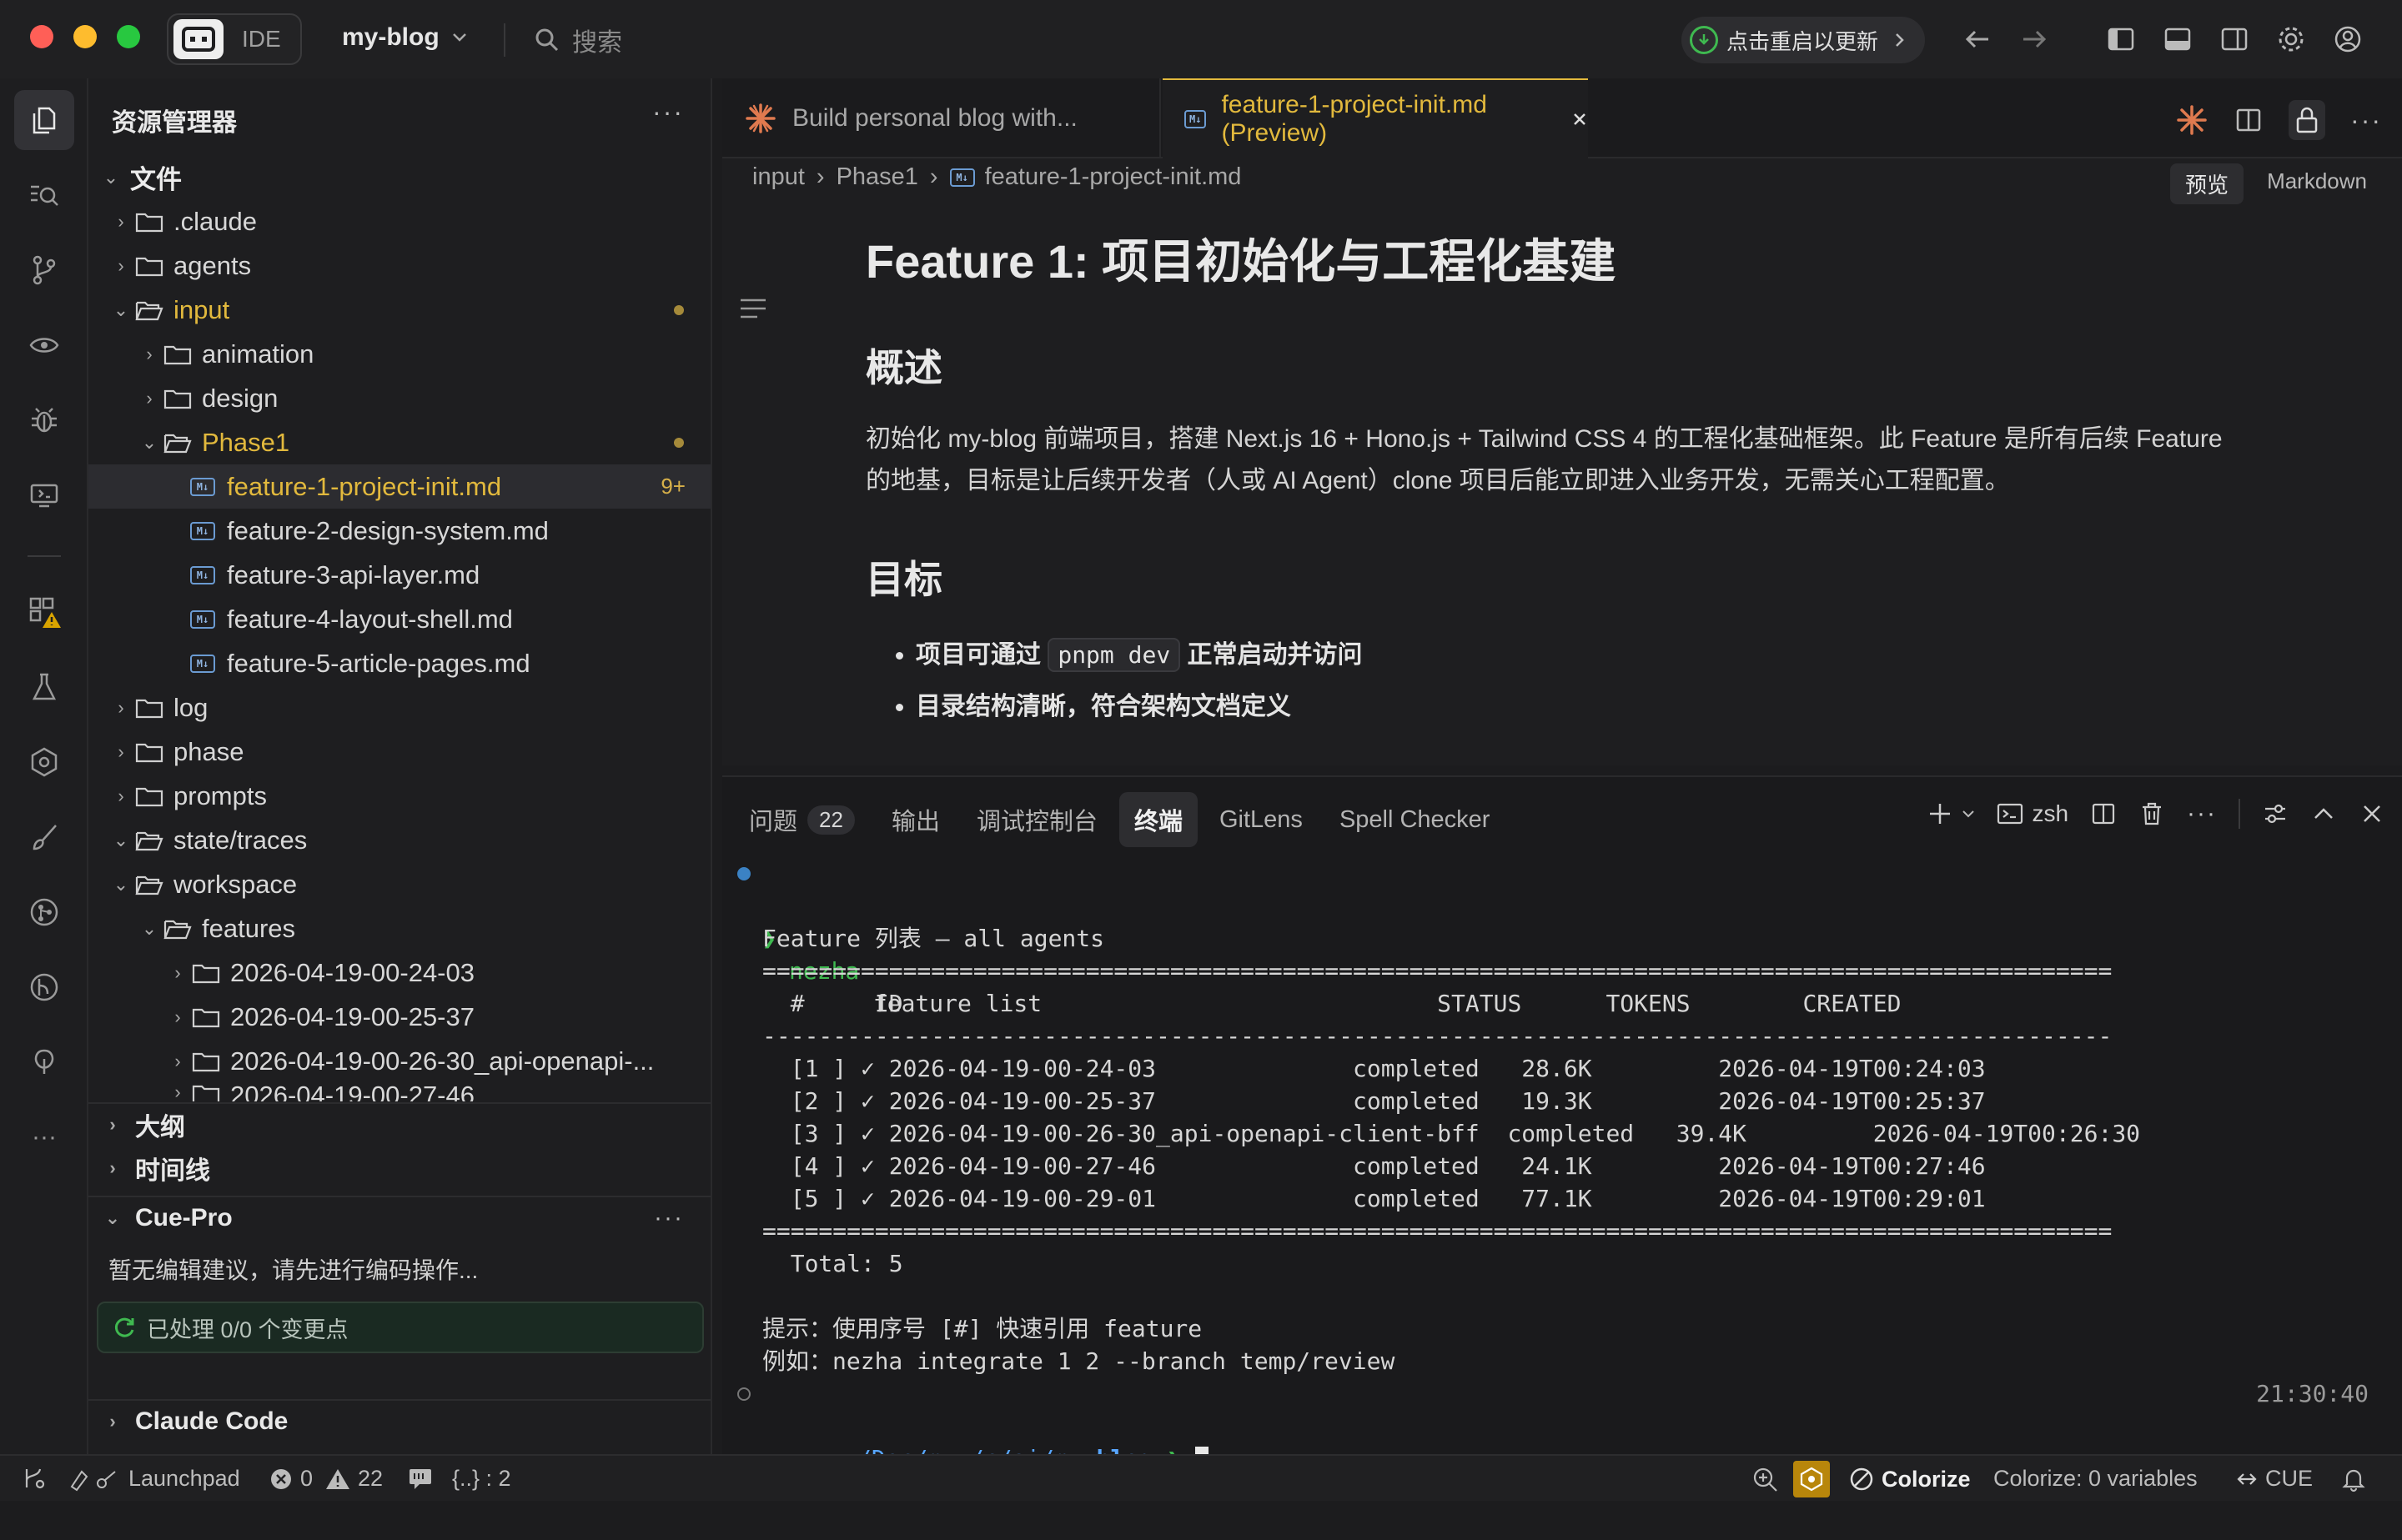 This screenshot has height=1540, width=2402. What do you see at coordinates (916, 819) in the screenshot?
I see `tab-output: 输出` at bounding box center [916, 819].